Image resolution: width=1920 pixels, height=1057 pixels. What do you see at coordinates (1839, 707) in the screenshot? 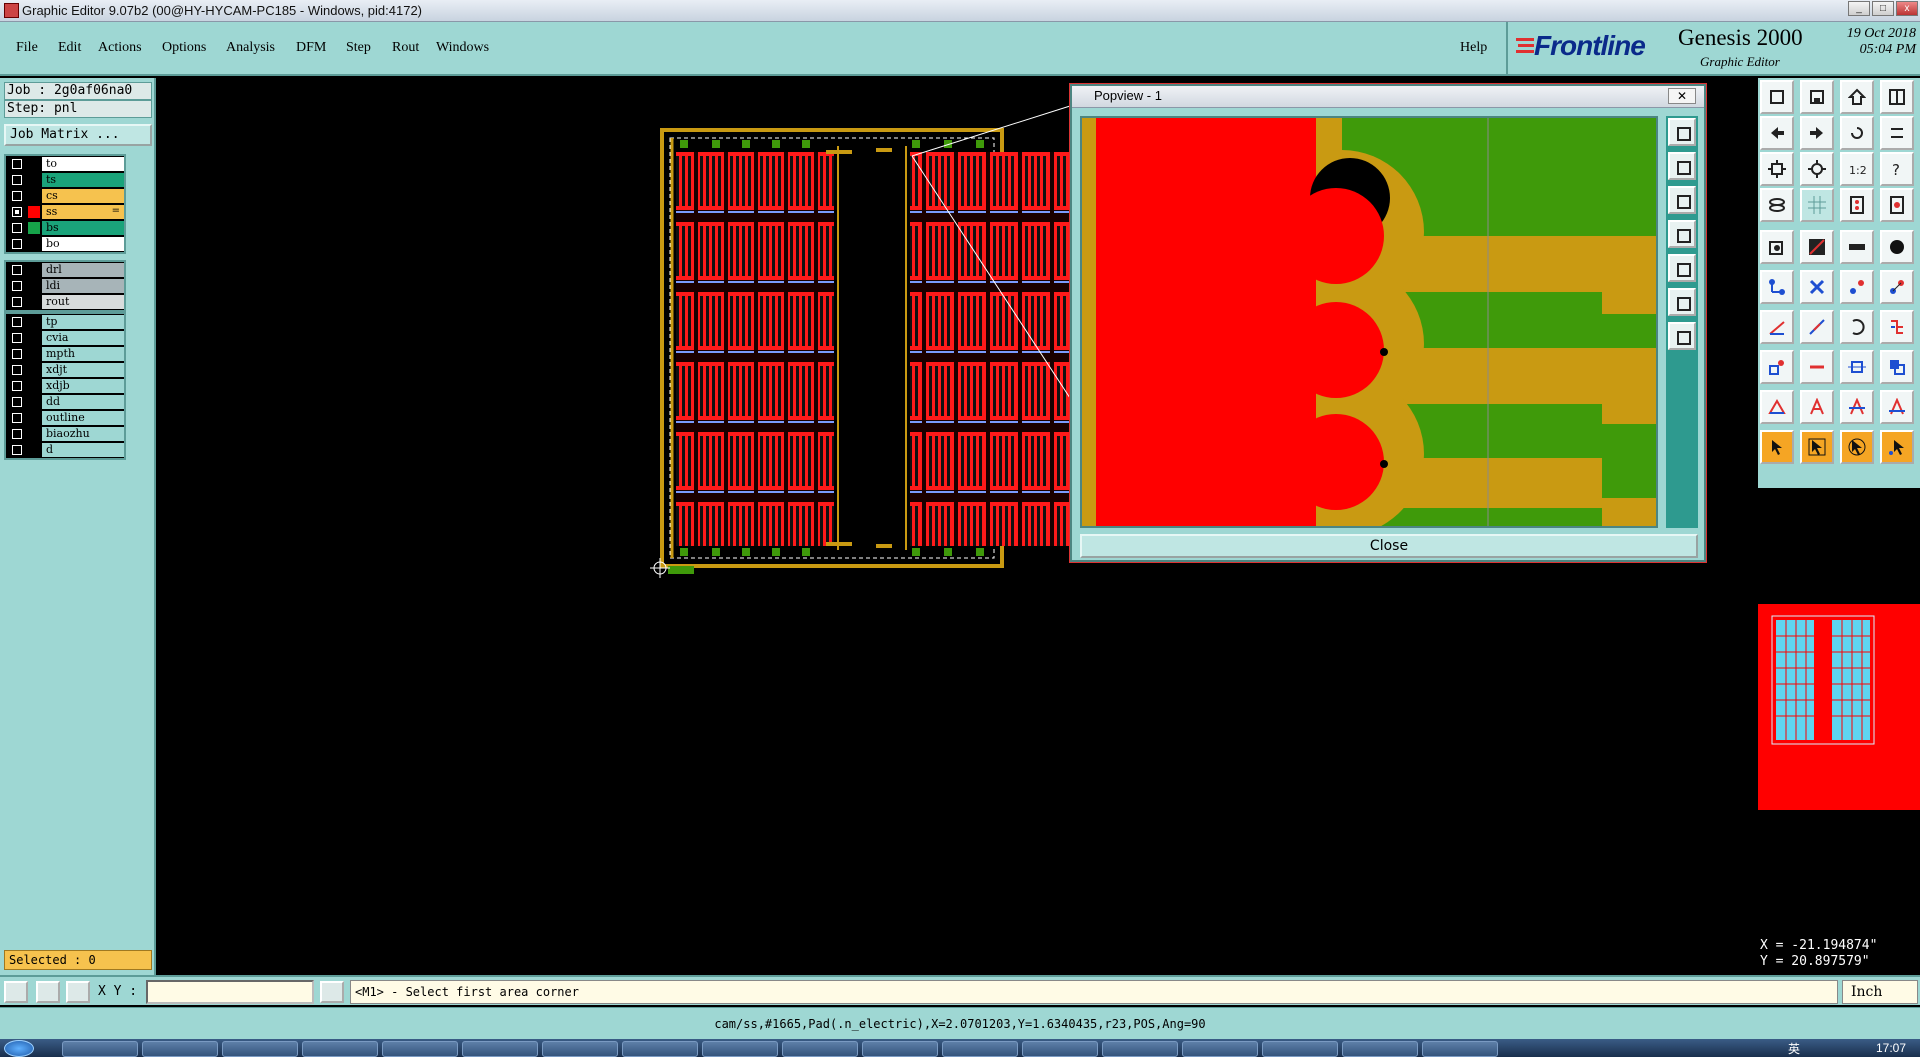
I see `overview-map` at bounding box center [1839, 707].